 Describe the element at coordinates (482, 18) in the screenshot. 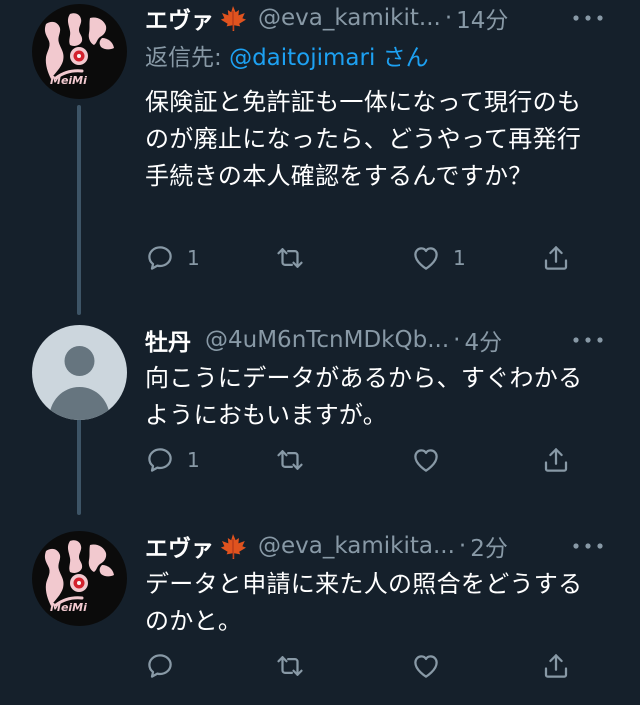

I see `timestamp: 14分` at that location.